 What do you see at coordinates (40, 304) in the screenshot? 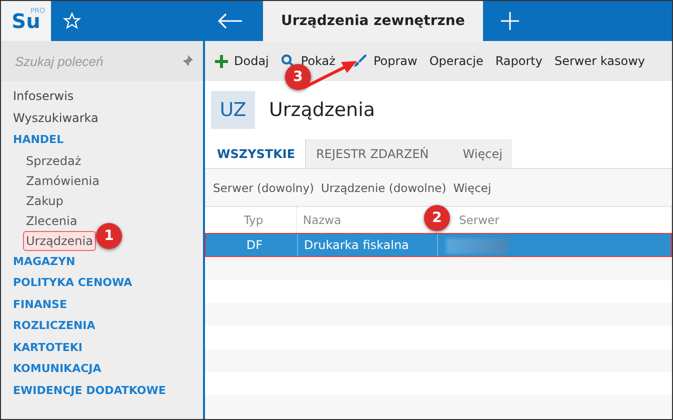
I see `sidebar-section: FINANSE` at bounding box center [40, 304].